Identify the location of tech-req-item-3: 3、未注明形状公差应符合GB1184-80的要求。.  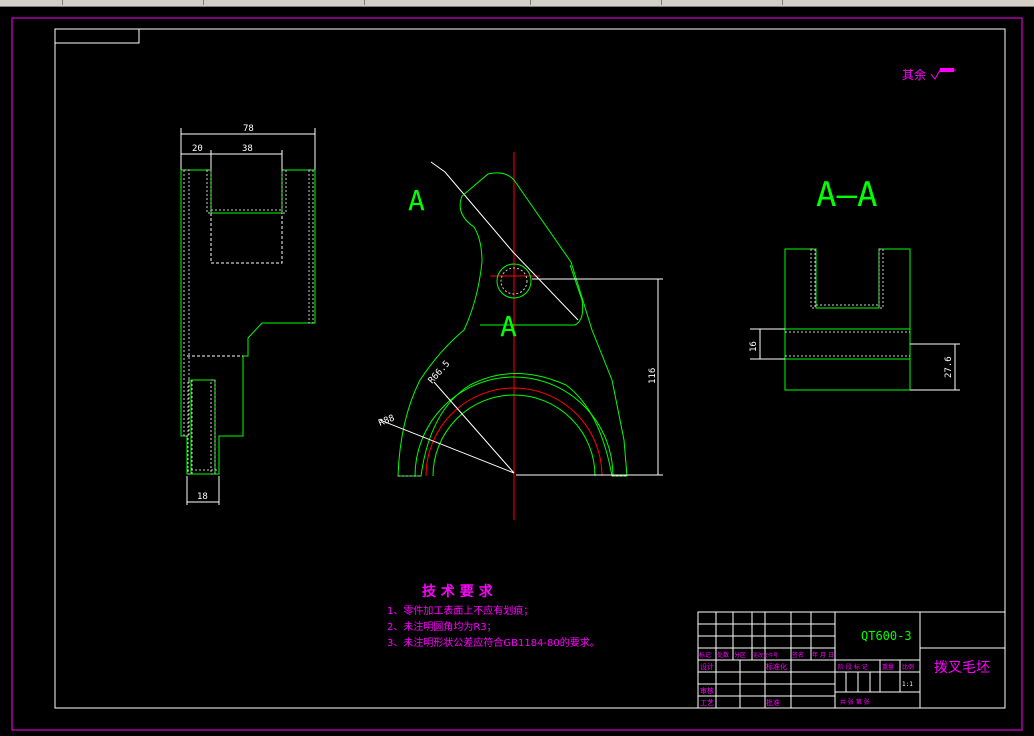
(493, 642).